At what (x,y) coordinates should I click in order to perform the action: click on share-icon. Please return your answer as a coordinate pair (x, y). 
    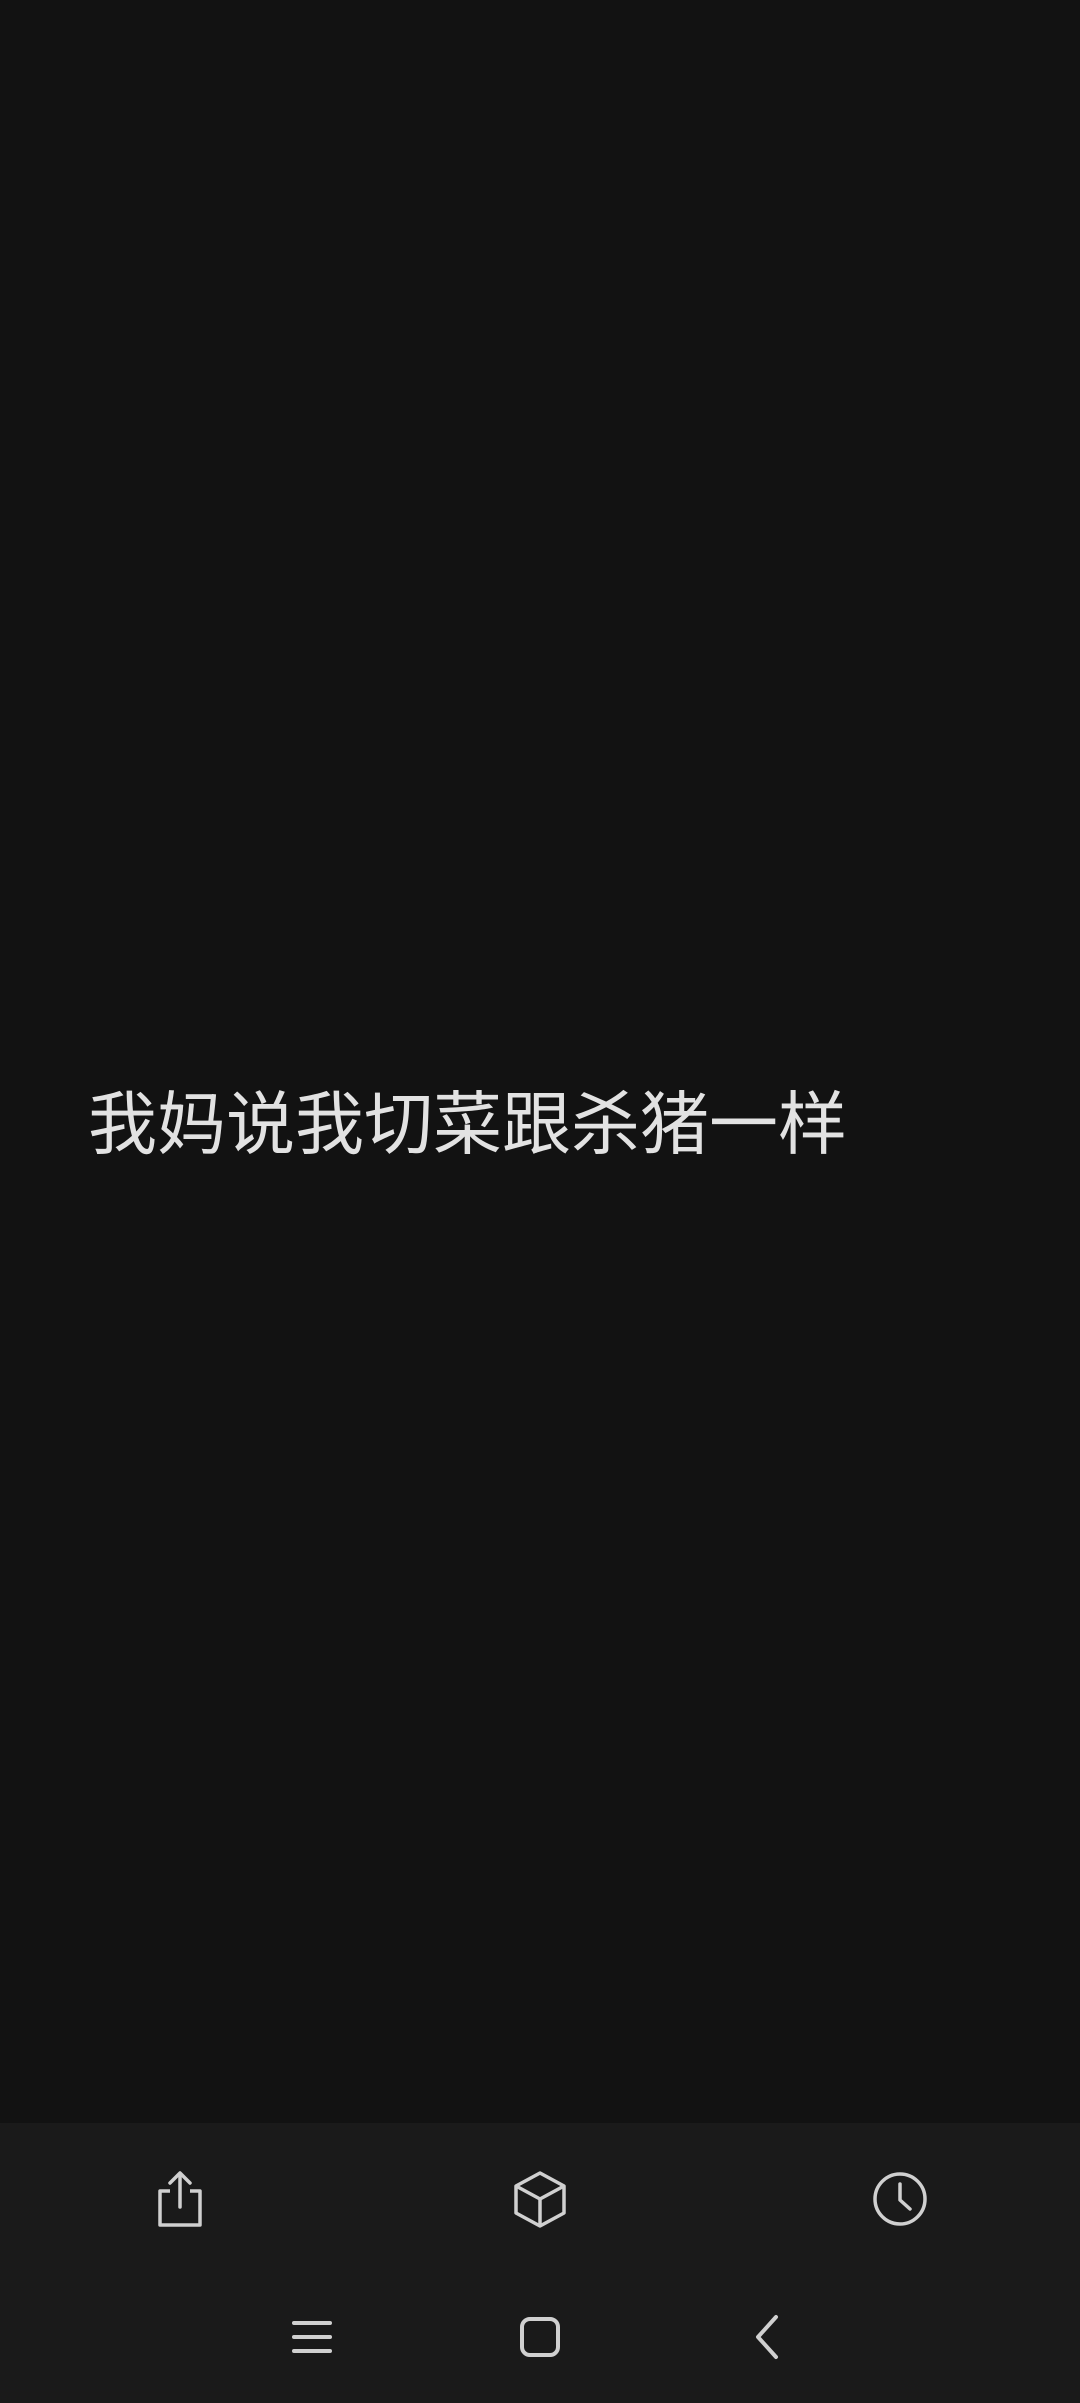
    Looking at the image, I should click on (180, 2199).